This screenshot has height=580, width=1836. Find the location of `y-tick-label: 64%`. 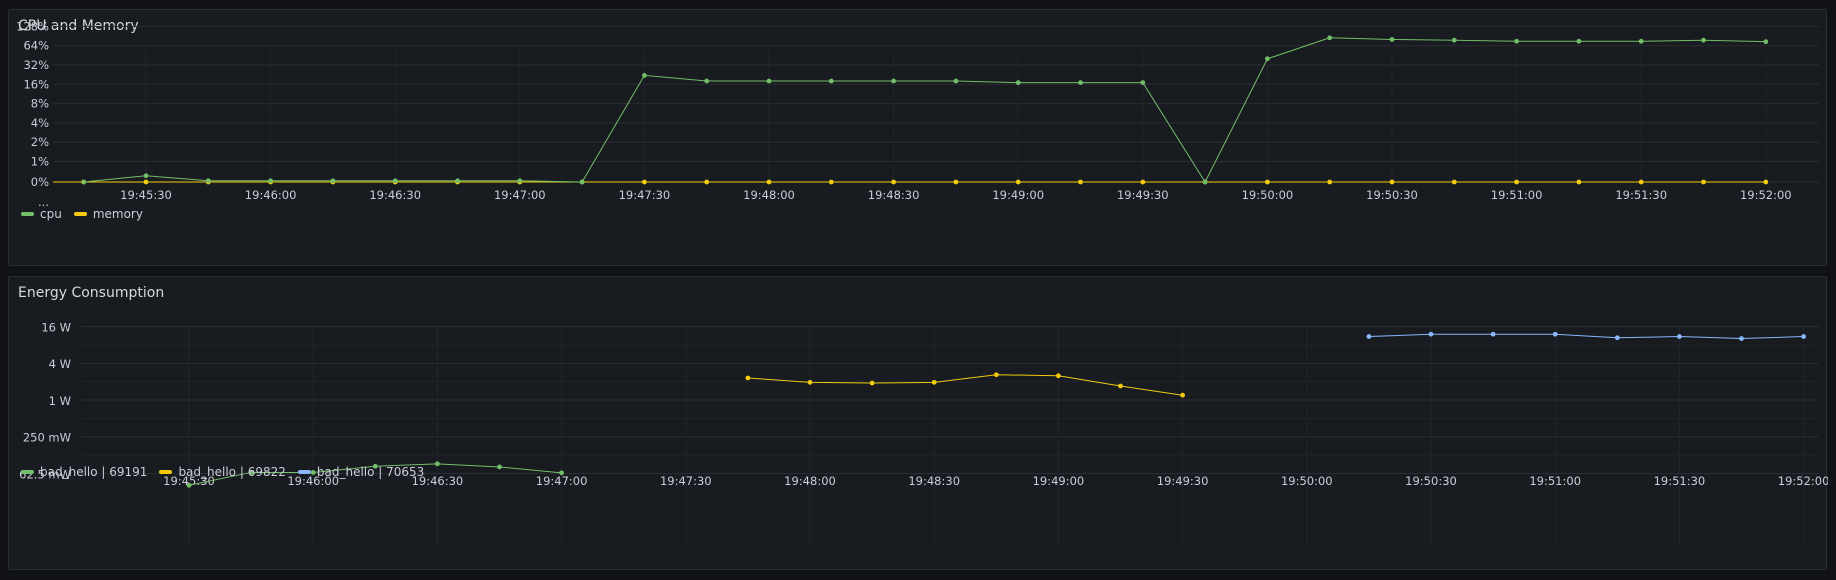

y-tick-label: 64% is located at coordinates (36, 46).